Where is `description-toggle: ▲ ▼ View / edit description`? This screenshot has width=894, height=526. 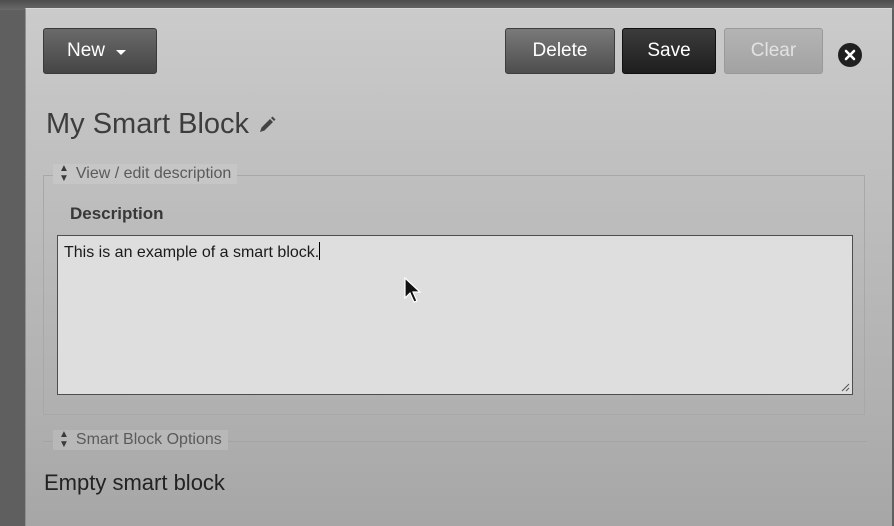
description-toggle: ▲ ▼ View / edit description is located at coordinates (145, 173).